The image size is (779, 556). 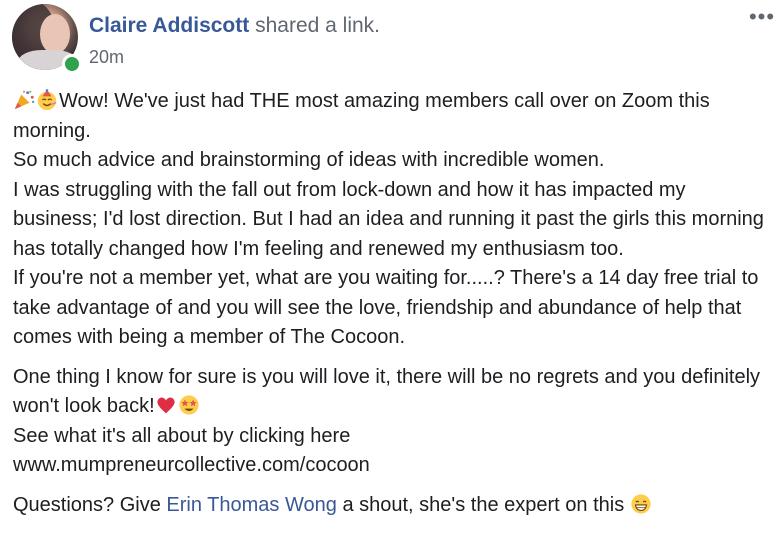 I want to click on post-timestamp: 20m, so click(x=106, y=57).